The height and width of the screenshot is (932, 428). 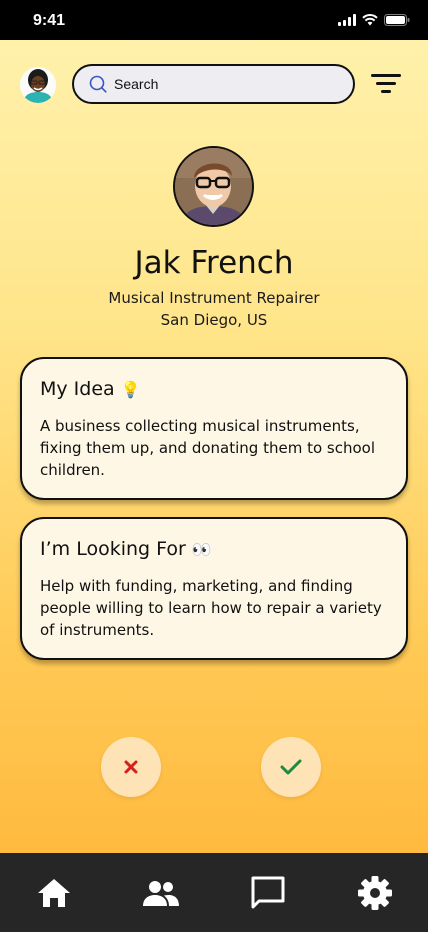 I want to click on tab-messages, so click(x=268, y=893).